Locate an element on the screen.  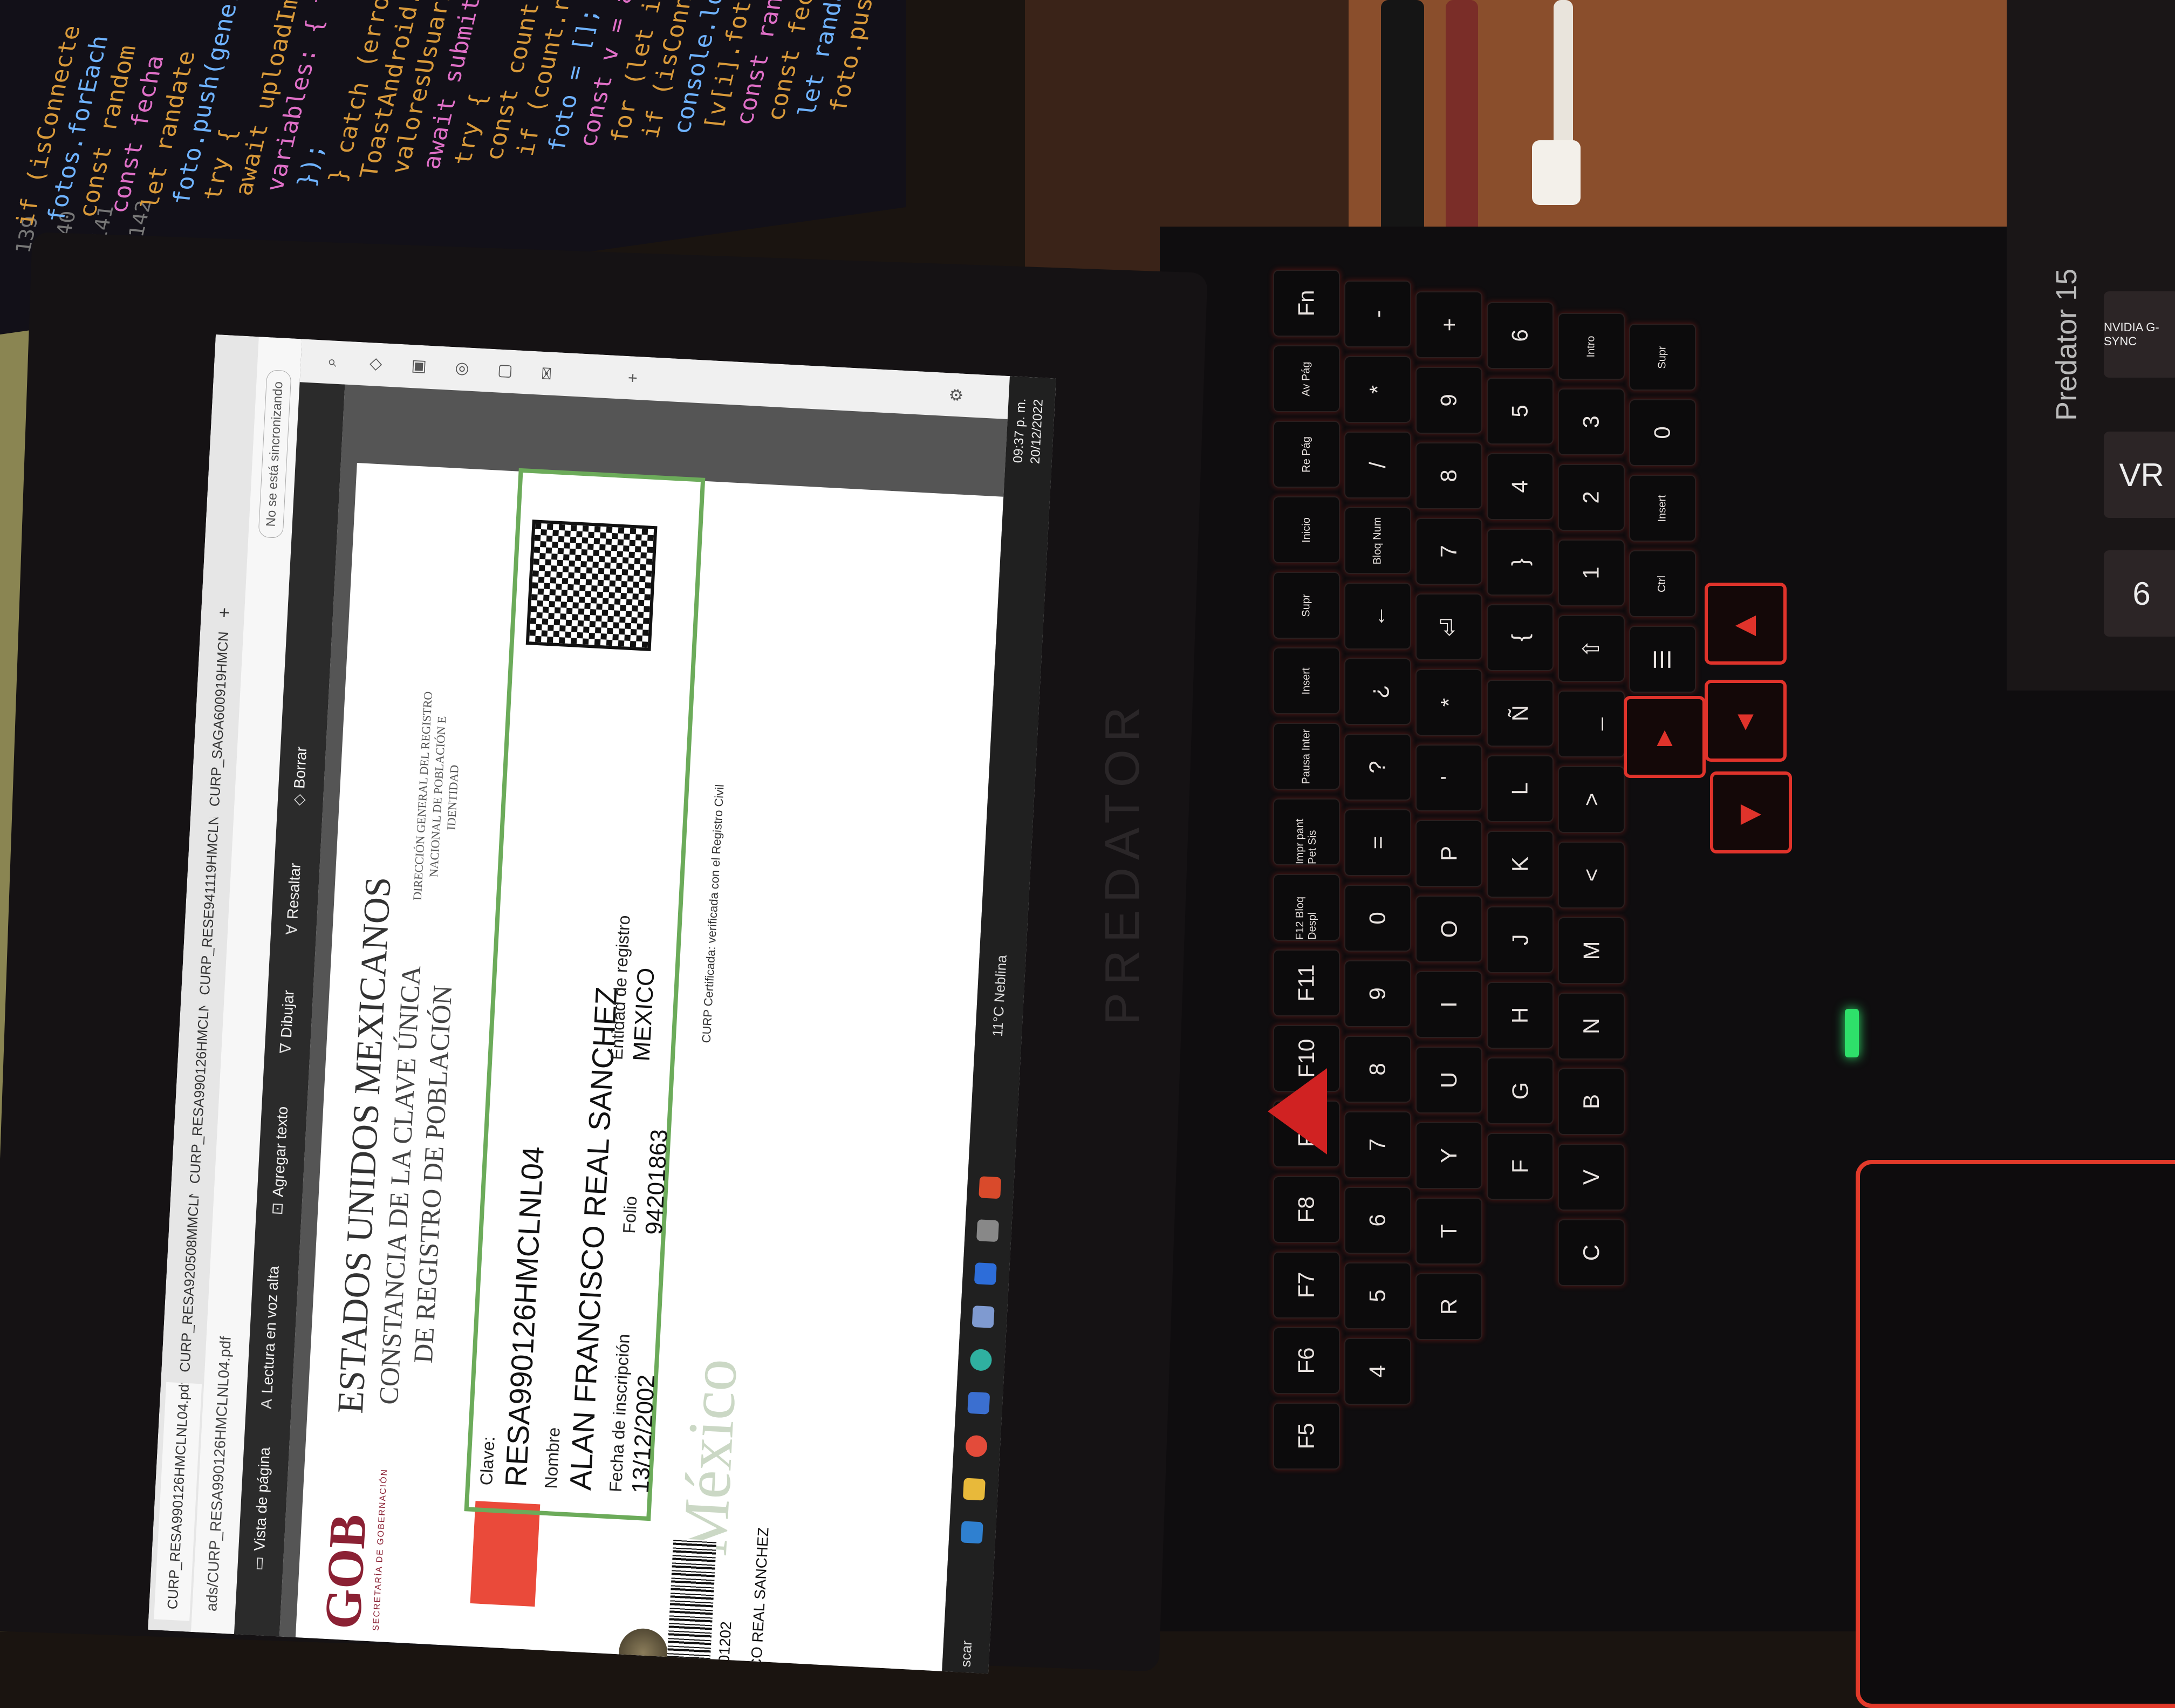
sync-status-button: No se está sincronizando is located at coordinates (275, 454).